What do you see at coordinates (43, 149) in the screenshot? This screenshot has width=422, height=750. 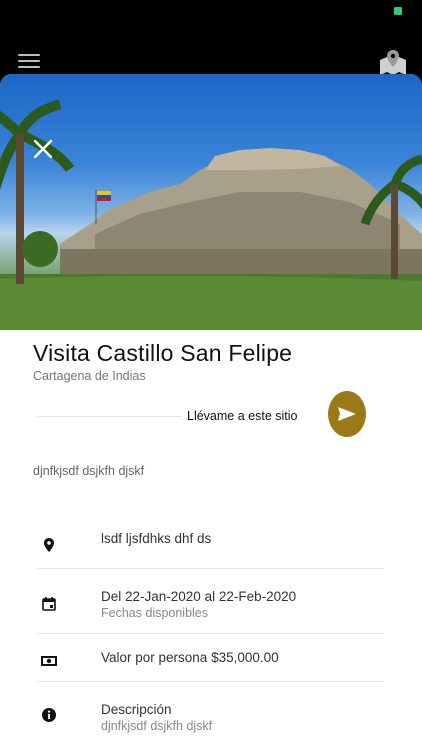 I see `close-icon` at bounding box center [43, 149].